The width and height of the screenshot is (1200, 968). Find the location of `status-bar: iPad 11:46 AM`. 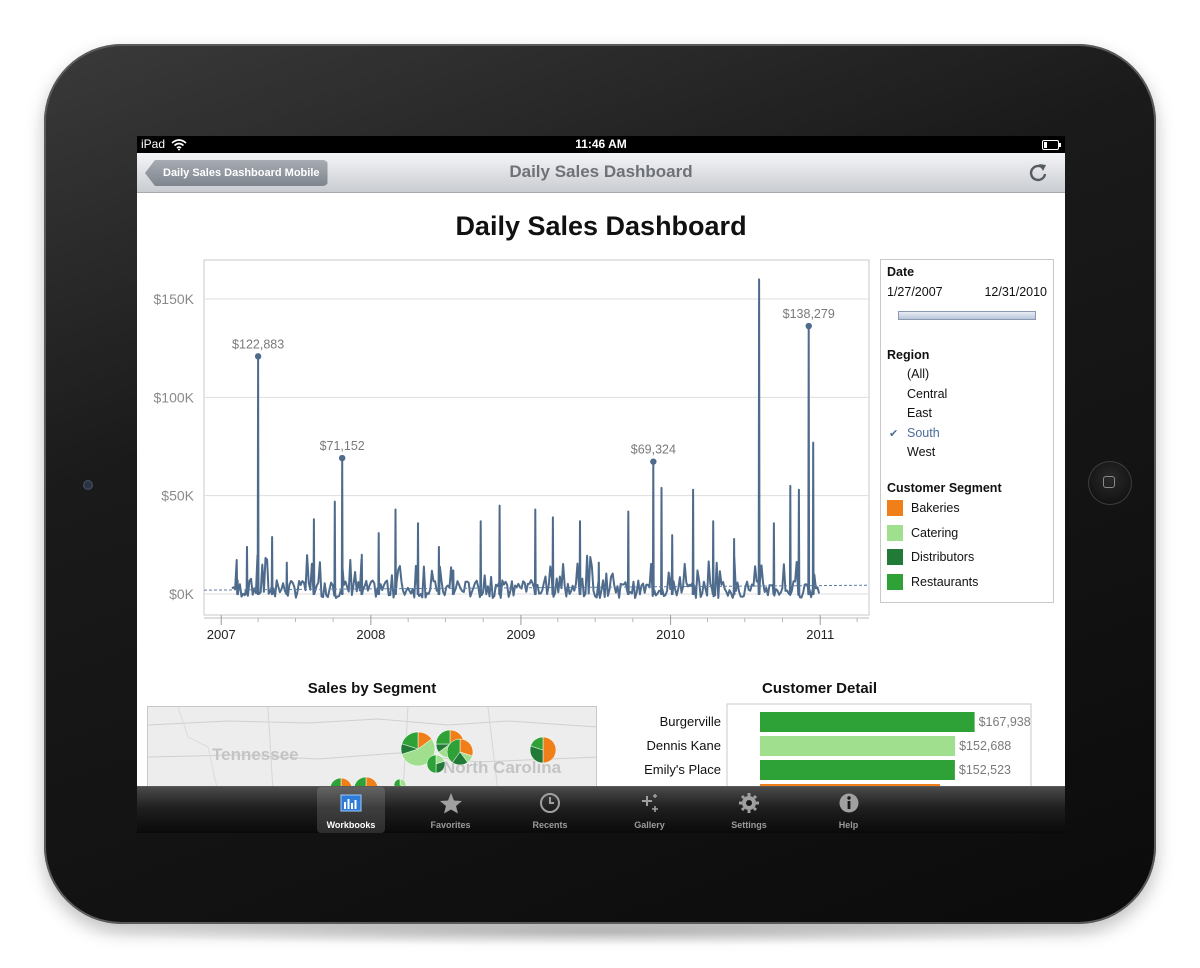

status-bar: iPad 11:46 AM is located at coordinates (601, 144).